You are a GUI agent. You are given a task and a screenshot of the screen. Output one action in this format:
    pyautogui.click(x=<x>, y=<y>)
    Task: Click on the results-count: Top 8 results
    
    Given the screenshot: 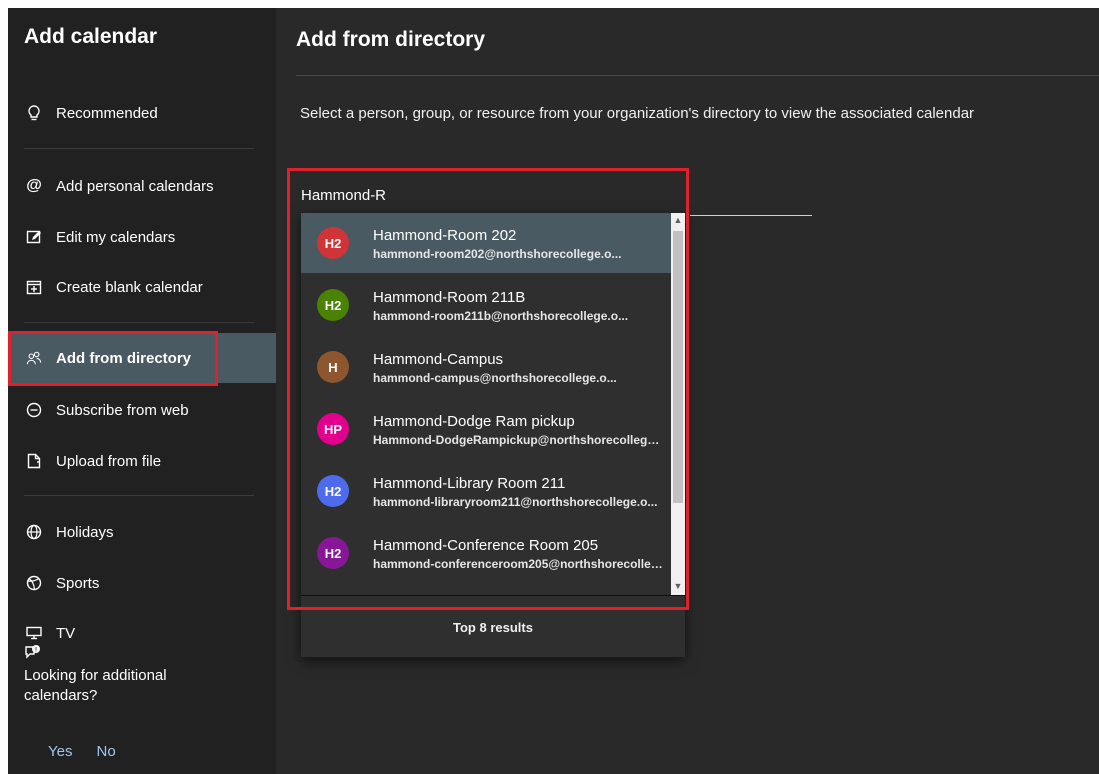 What is the action you would take?
    pyautogui.click(x=493, y=627)
    